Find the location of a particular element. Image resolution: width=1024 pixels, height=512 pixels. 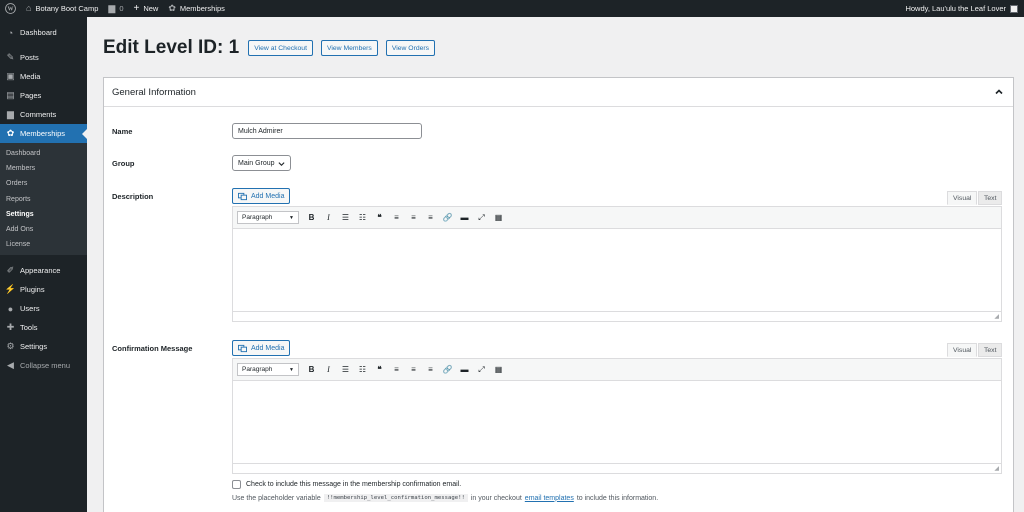

sidebar-item-label: Pages is located at coordinates (31, 95).